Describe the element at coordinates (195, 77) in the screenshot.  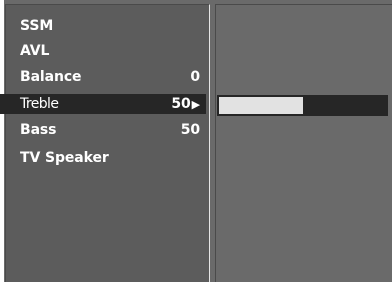
I see `menu-item-value: 0` at that location.